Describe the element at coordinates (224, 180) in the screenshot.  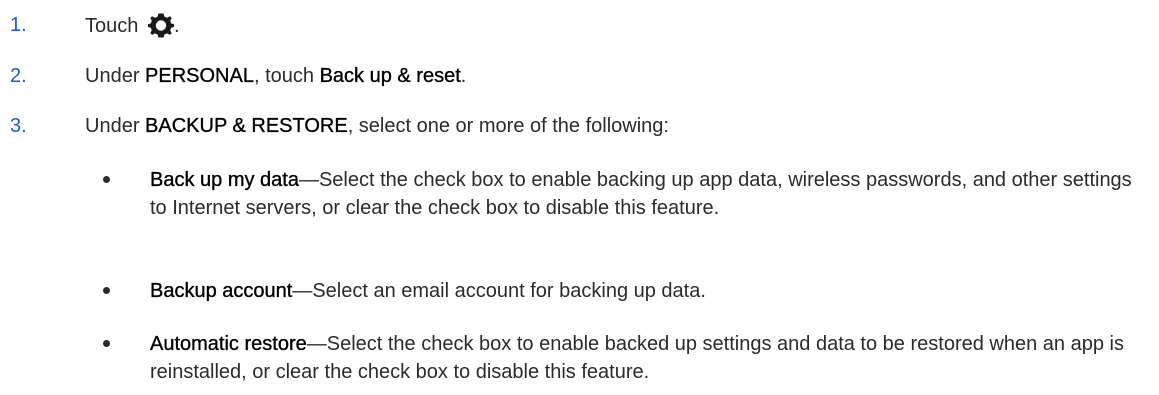
I see `bullet-term: Back up my data` at that location.